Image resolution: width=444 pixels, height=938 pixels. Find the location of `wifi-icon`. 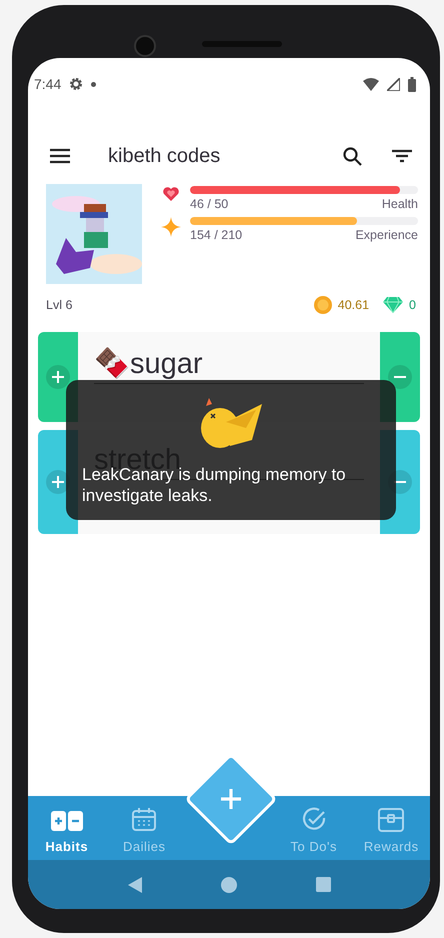

wifi-icon is located at coordinates (371, 84).